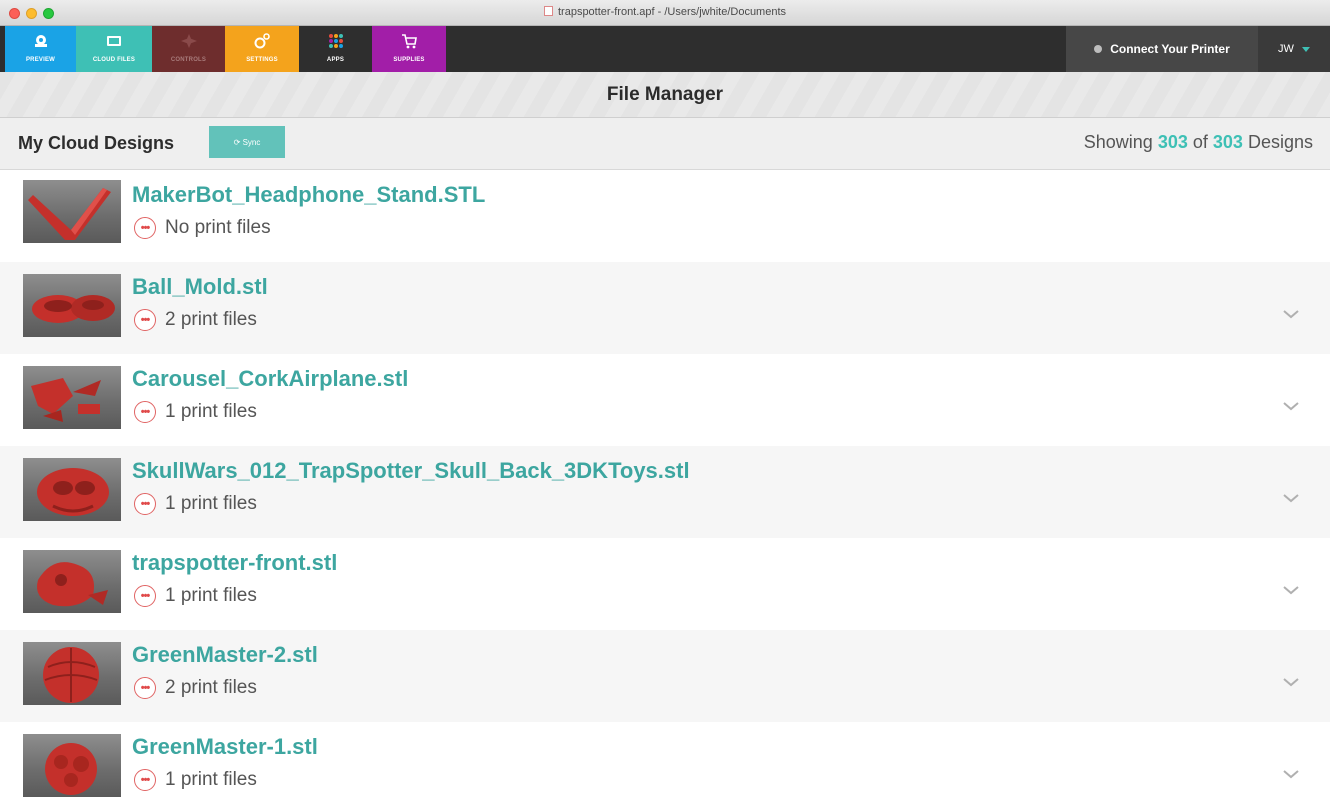 This screenshot has width=1330, height=807. I want to click on showing-total: 303, so click(1227, 142).